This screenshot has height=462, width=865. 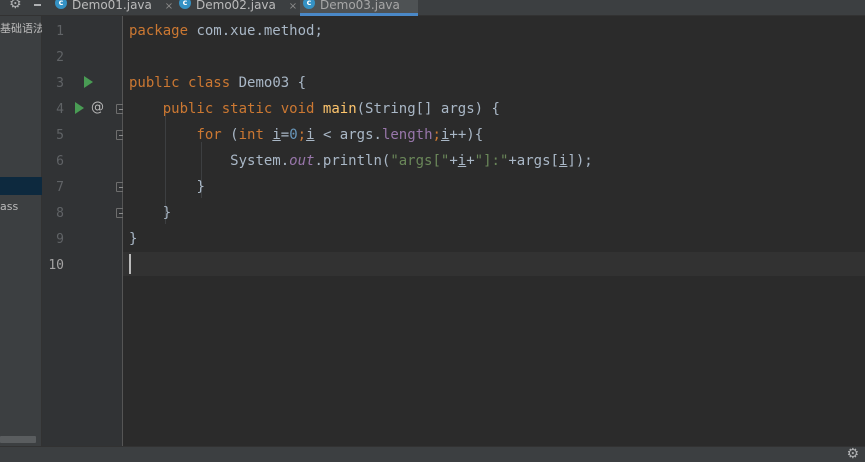 What do you see at coordinates (255, 31) in the screenshot?
I see `code-text: com.xue.method;` at bounding box center [255, 31].